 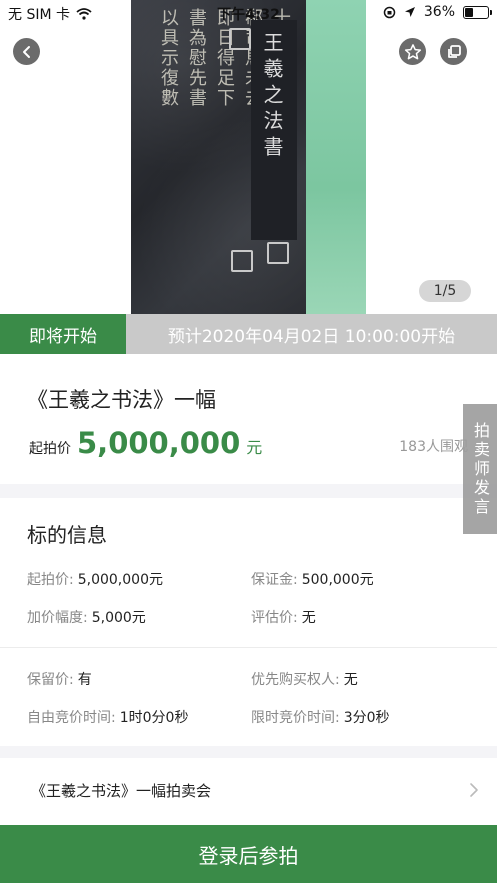 What do you see at coordinates (159, 443) in the screenshot?
I see `price-value: 5,000,000` at bounding box center [159, 443].